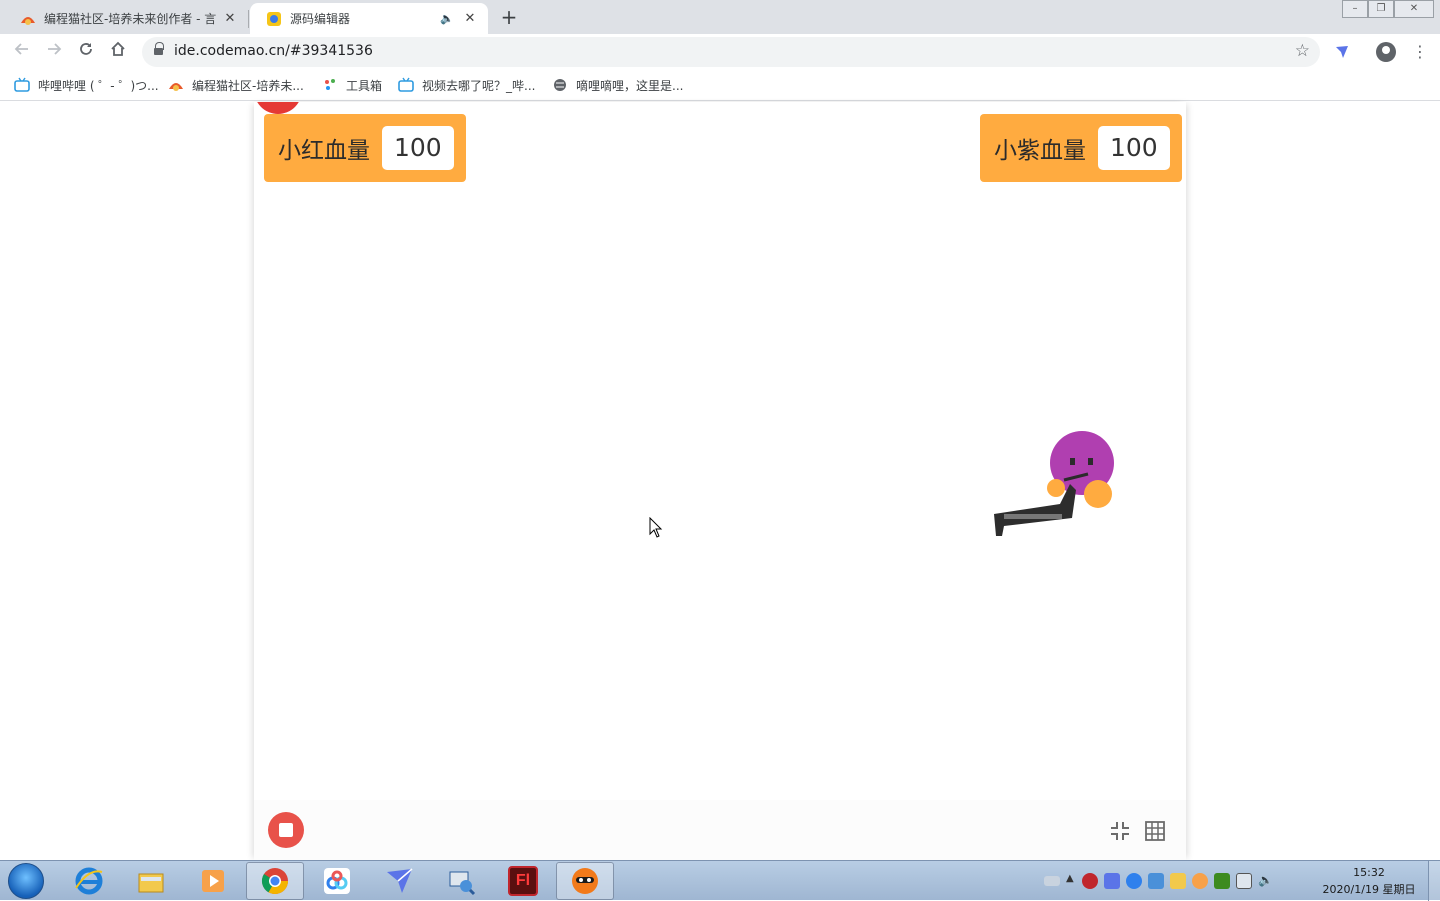 The height and width of the screenshot is (901, 1440). What do you see at coordinates (26, 881) in the screenshot?
I see `start-button` at bounding box center [26, 881].